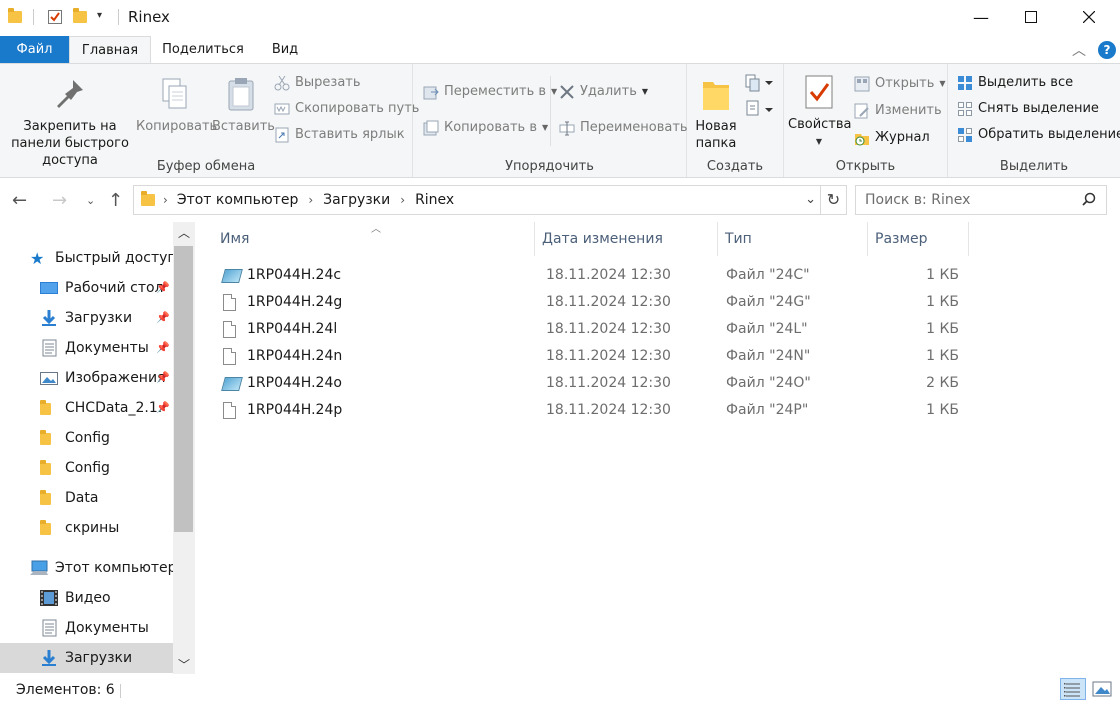 The image size is (1120, 702). Describe the element at coordinates (86, 598) in the screenshot. I see `nav-item-video: Видео` at that location.